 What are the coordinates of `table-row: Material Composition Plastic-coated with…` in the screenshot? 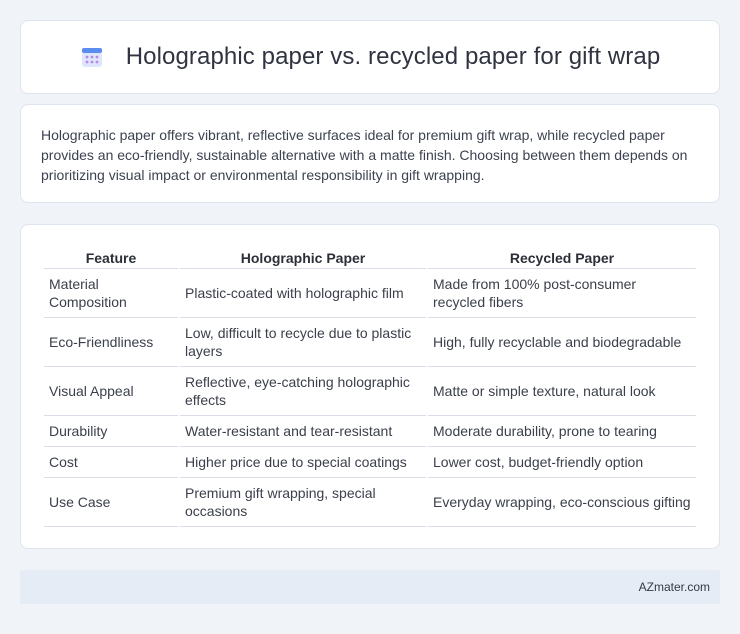 It's located at (370, 293).